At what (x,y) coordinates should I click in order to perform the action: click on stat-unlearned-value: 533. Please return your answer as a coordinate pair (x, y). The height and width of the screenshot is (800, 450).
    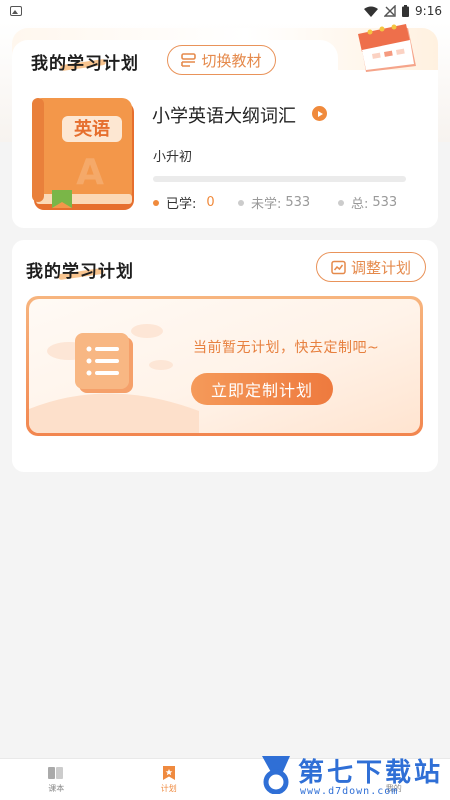
    Looking at the image, I should click on (298, 202).